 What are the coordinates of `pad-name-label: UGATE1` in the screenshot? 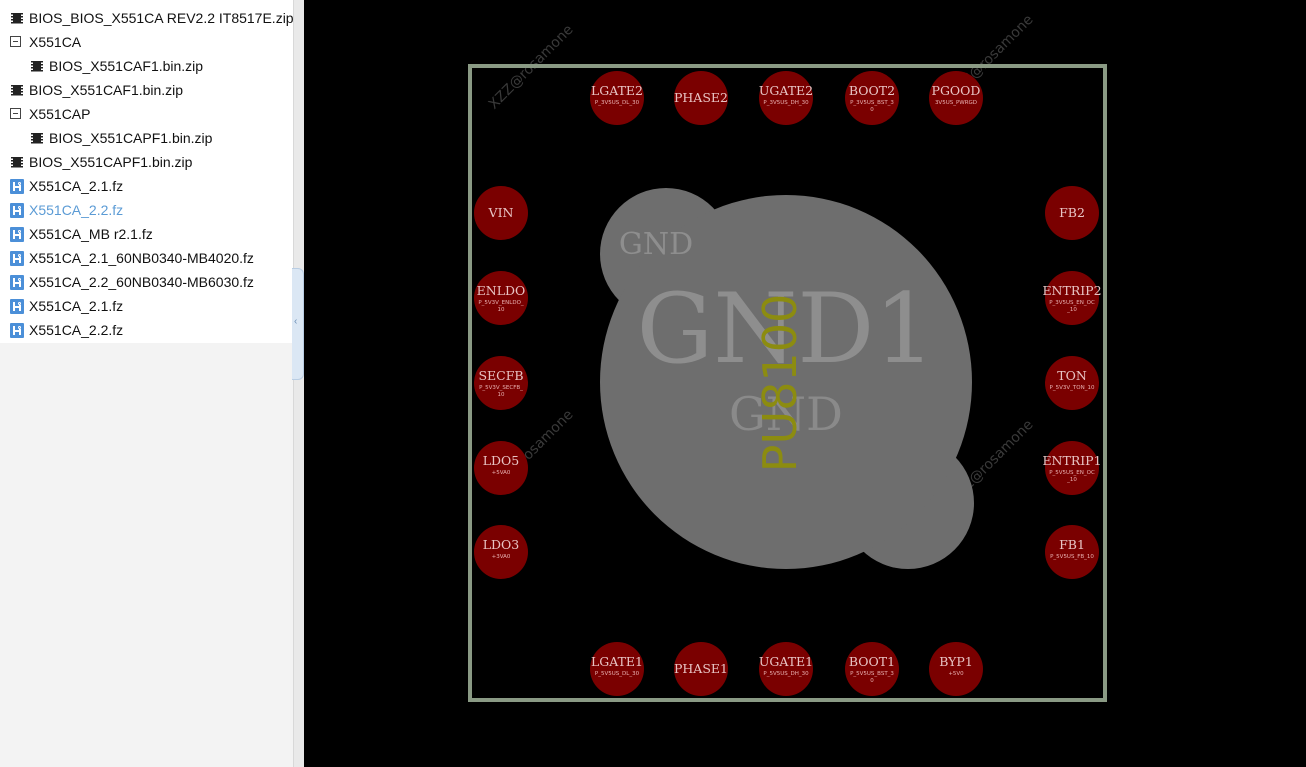 It's located at (786, 661).